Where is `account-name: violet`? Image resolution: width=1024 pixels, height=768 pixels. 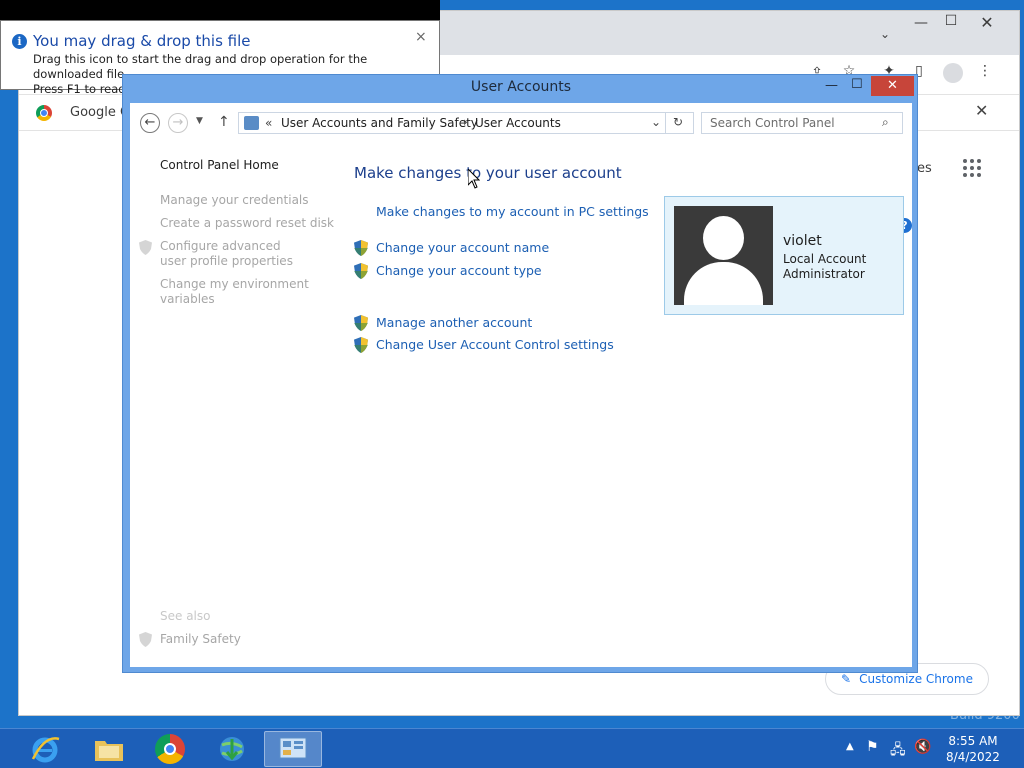 account-name: violet is located at coordinates (802, 241).